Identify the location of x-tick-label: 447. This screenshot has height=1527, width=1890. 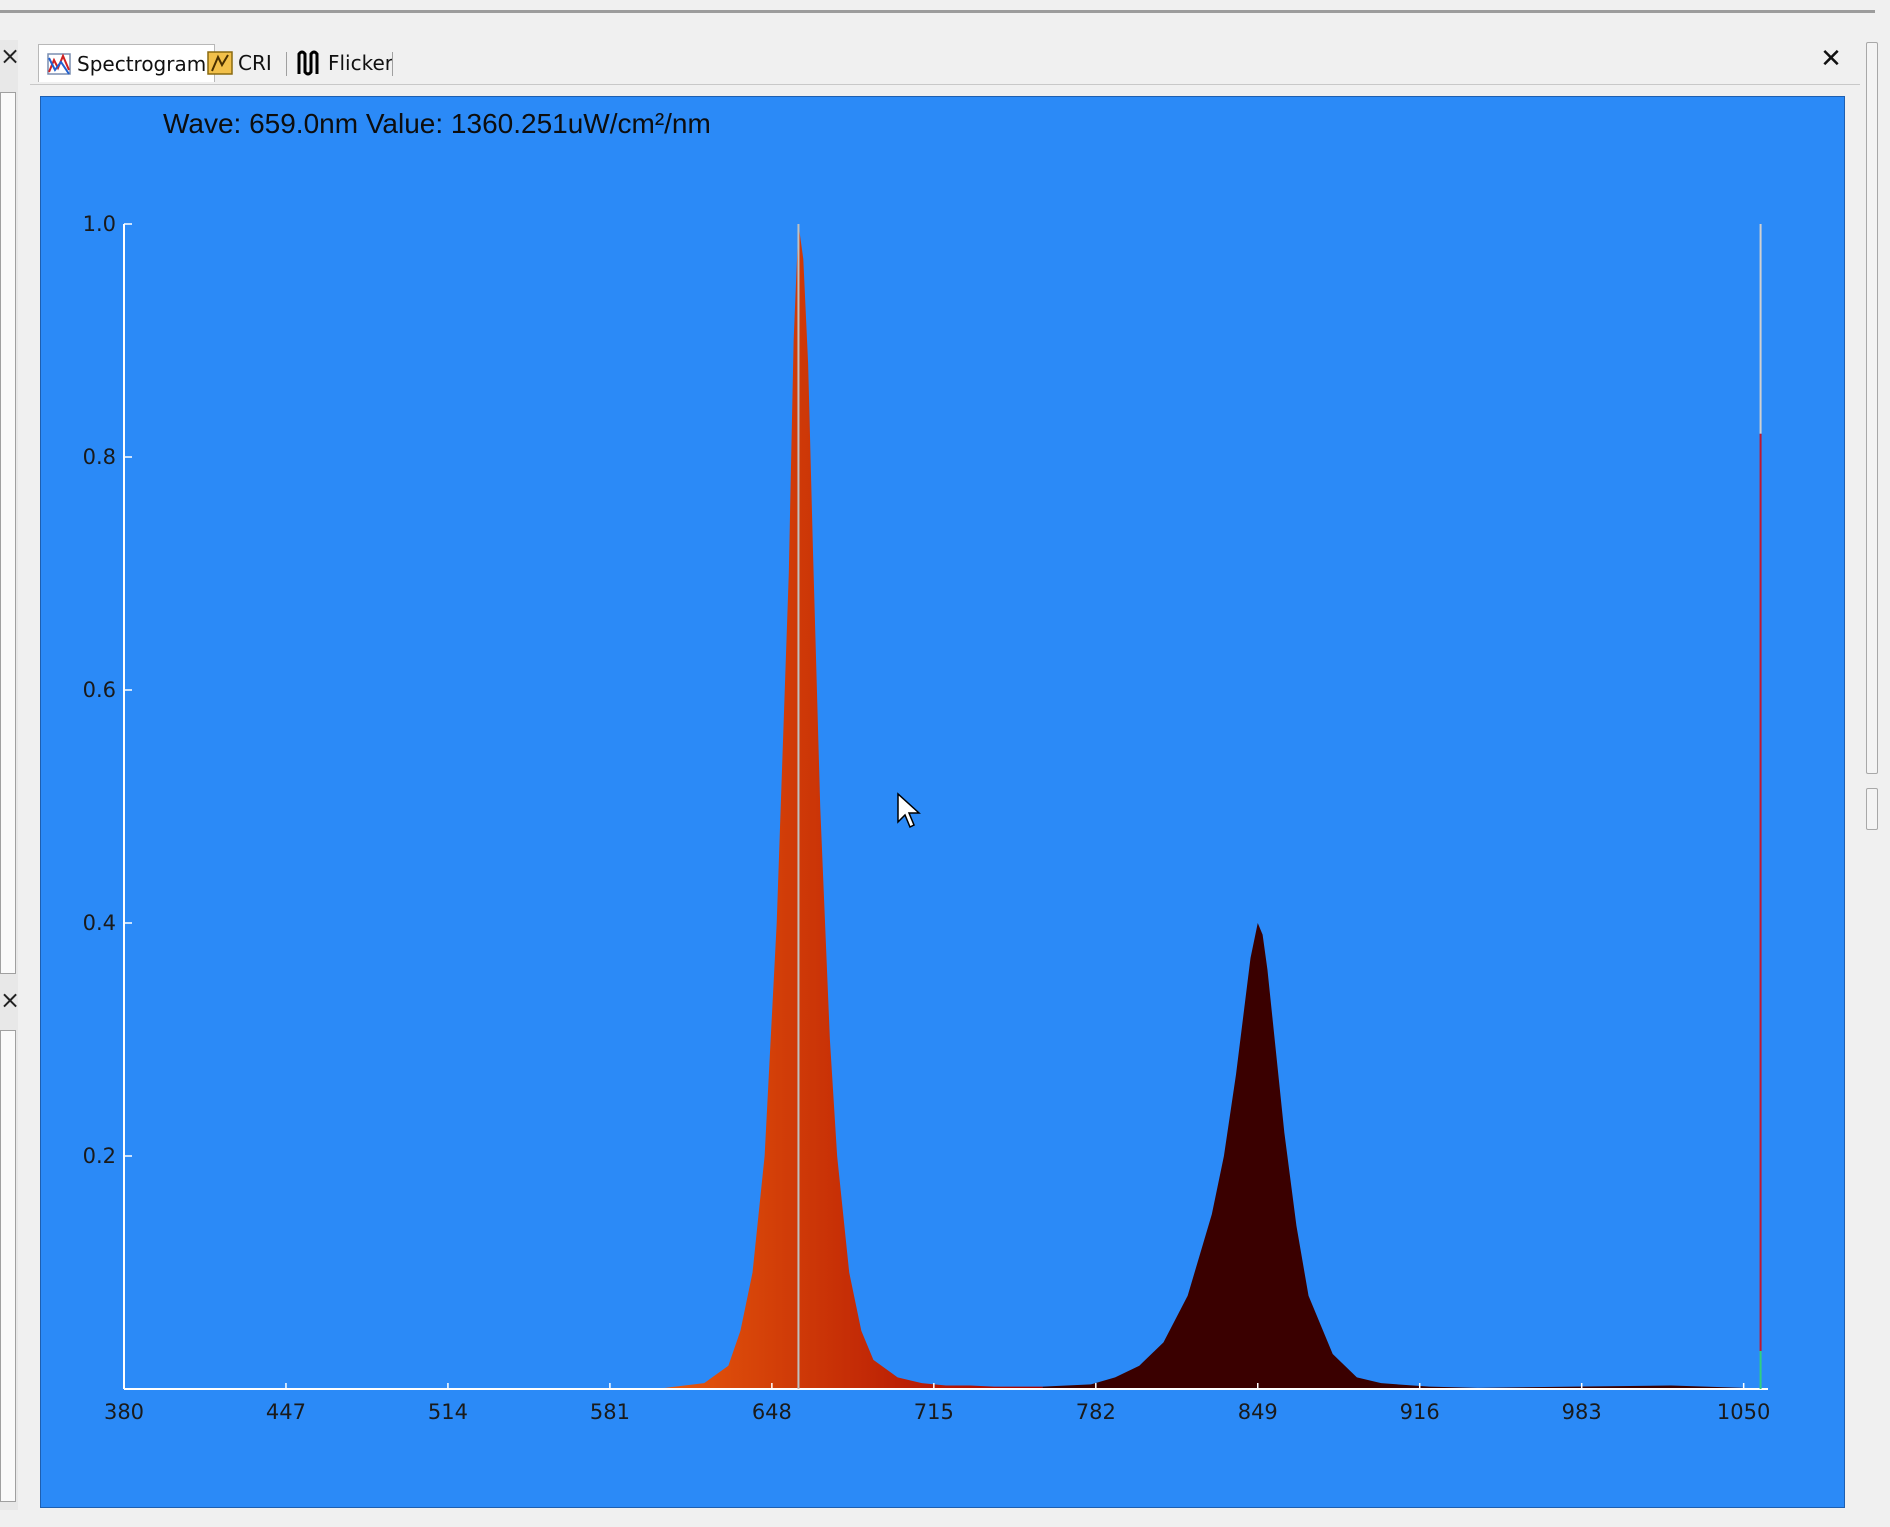
(286, 1412).